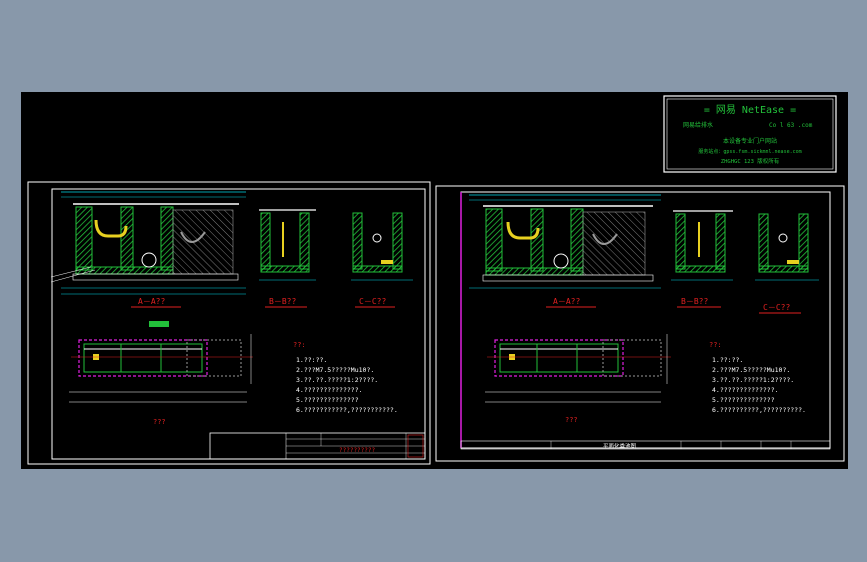  I want to click on left-section-a-label: A－A??, so click(151, 301).